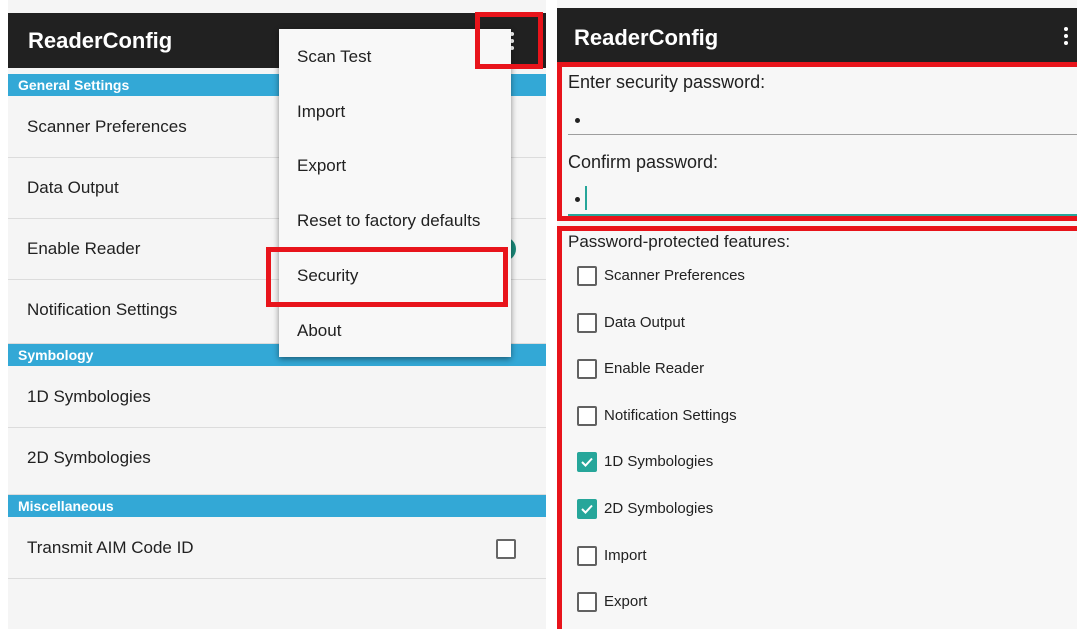 The height and width of the screenshot is (629, 1077). I want to click on feature-label: Export, so click(626, 601).